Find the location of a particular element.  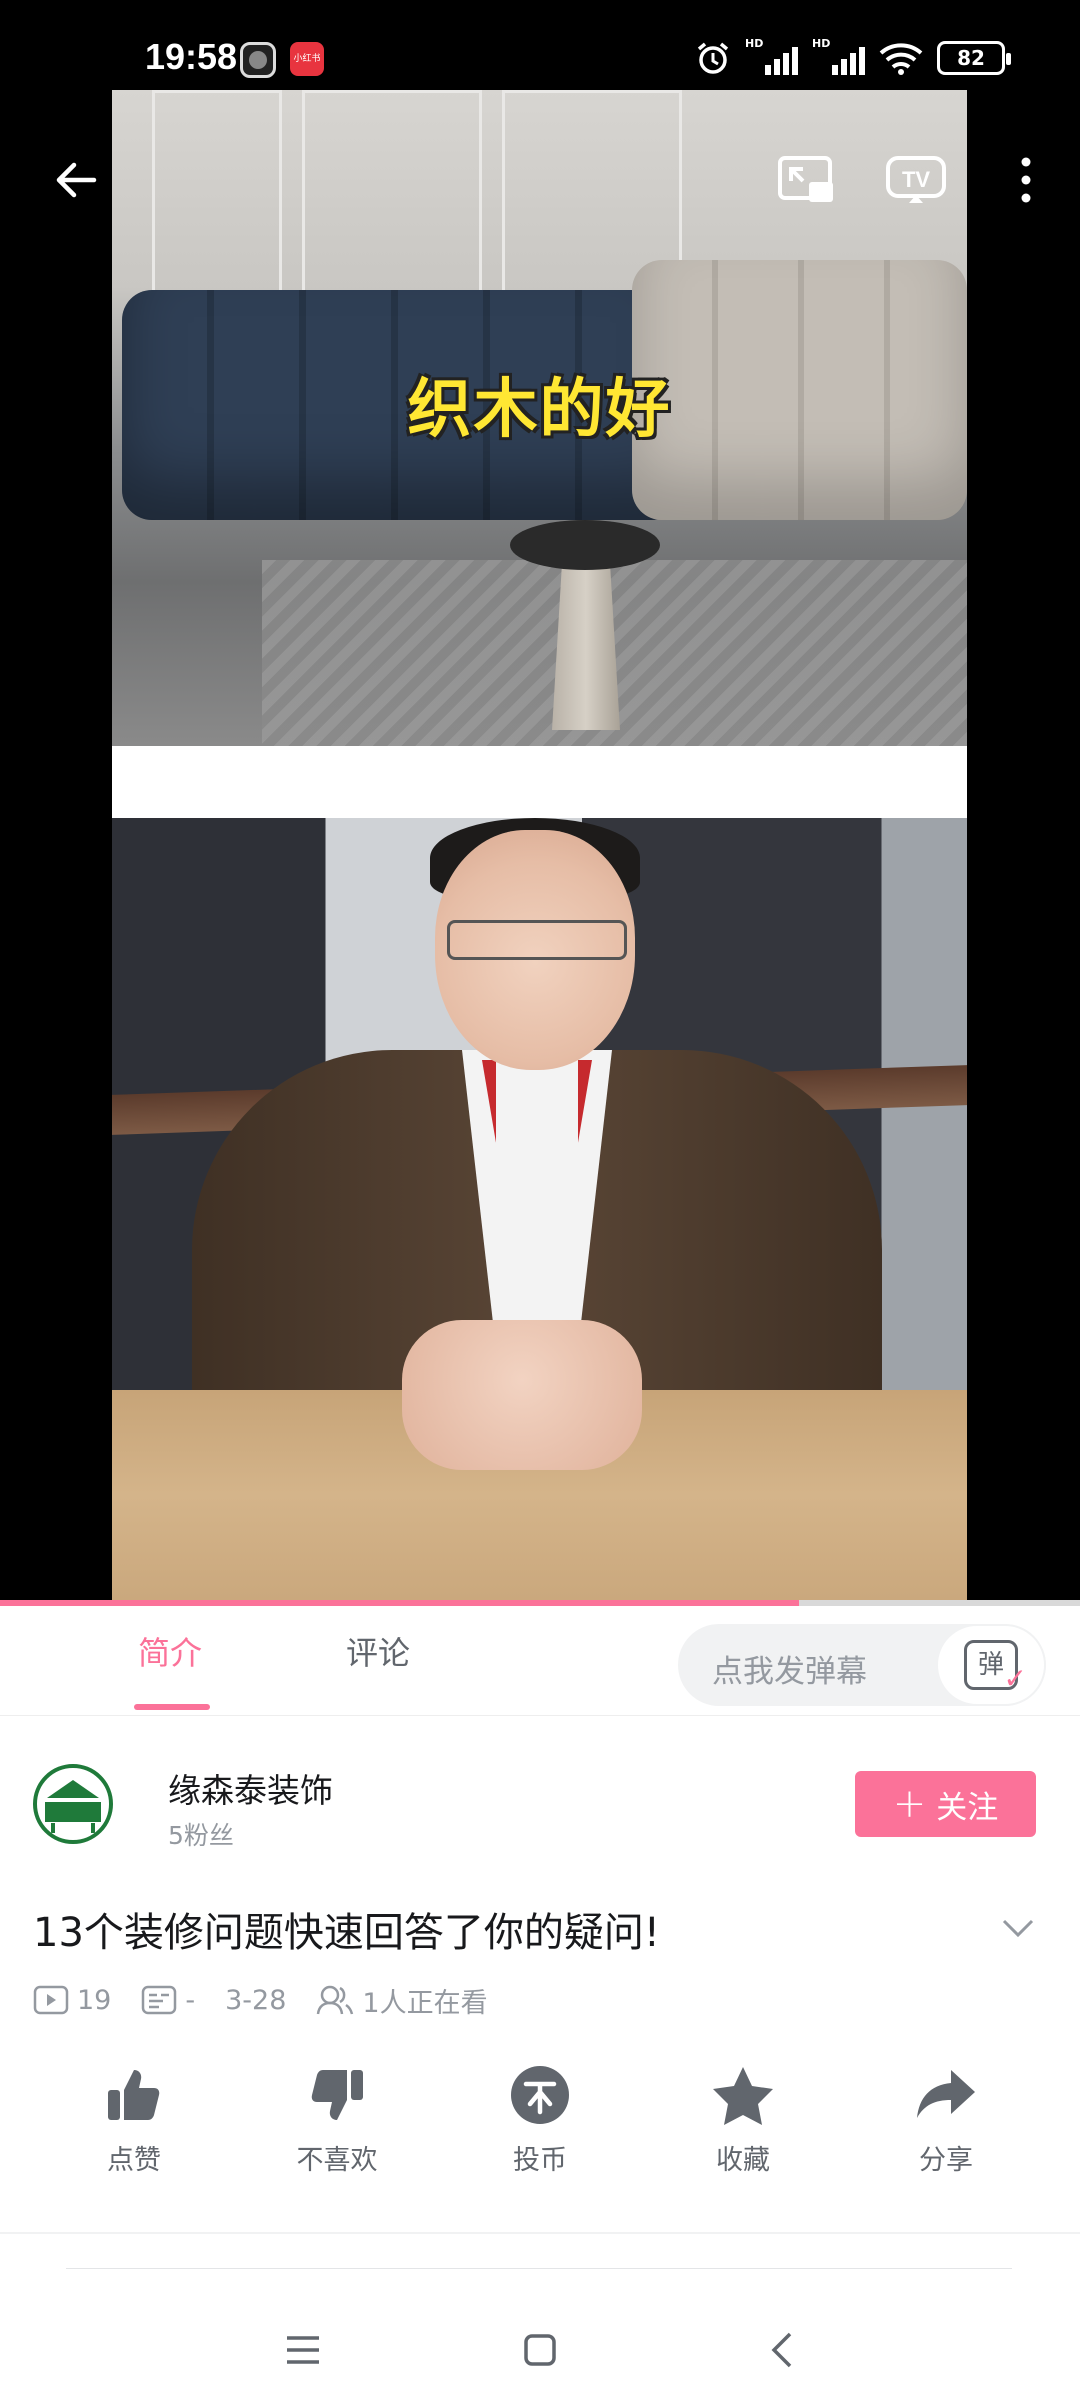

nav-back-button is located at coordinates (782, 2350).